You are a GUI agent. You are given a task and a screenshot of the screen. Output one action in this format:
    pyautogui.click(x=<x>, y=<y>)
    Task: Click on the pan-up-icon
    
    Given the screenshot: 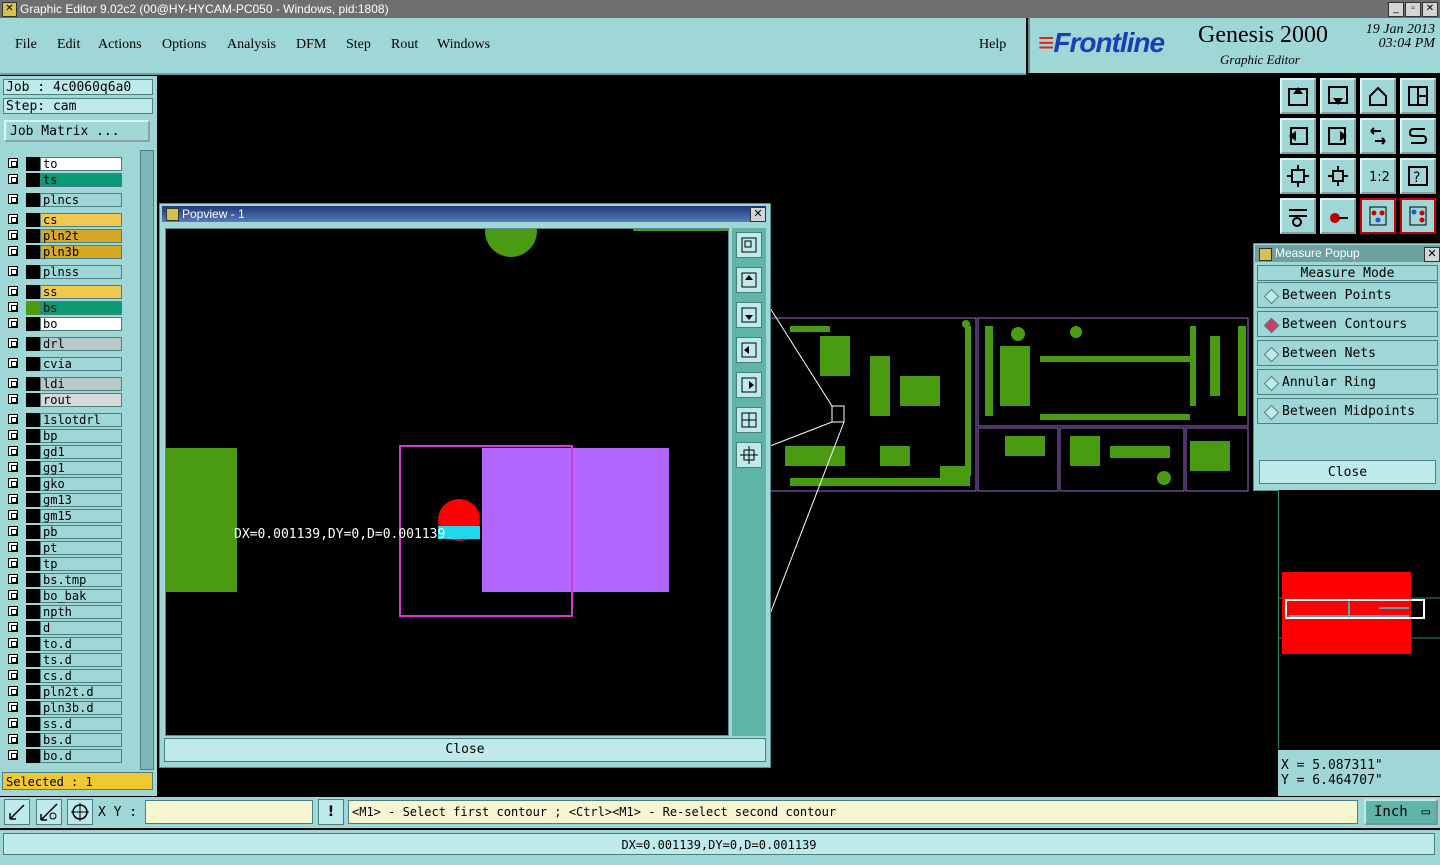 What is the action you would take?
    pyautogui.click(x=1298, y=96)
    